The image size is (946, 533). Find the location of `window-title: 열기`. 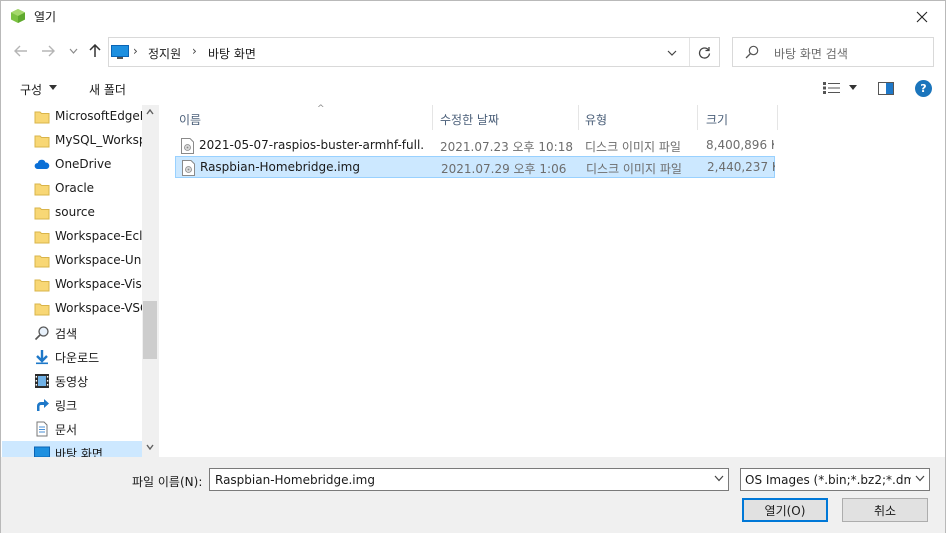

window-title: 열기 is located at coordinates (45, 17).